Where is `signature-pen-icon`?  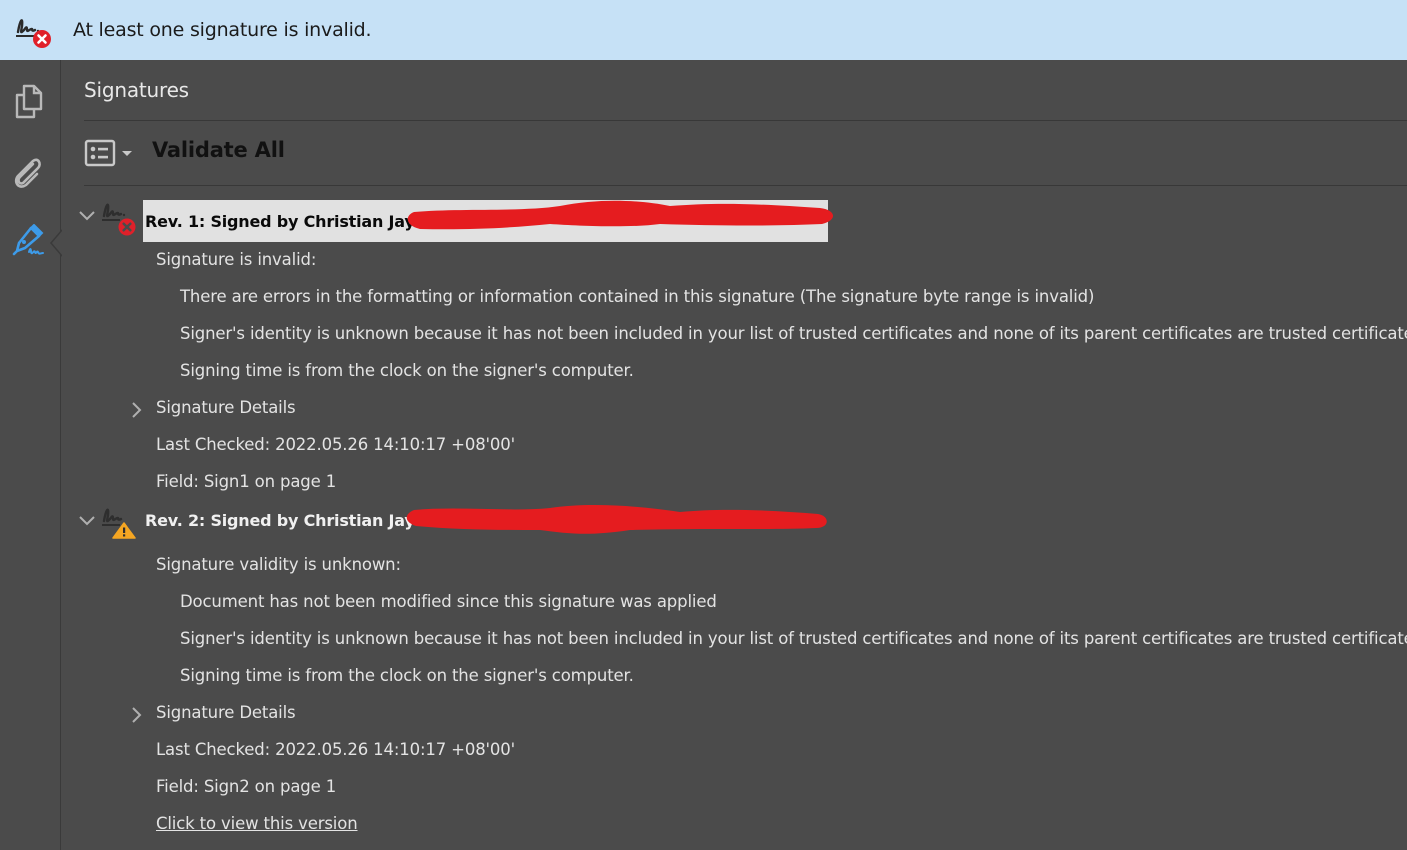 signature-pen-icon is located at coordinates (28, 240).